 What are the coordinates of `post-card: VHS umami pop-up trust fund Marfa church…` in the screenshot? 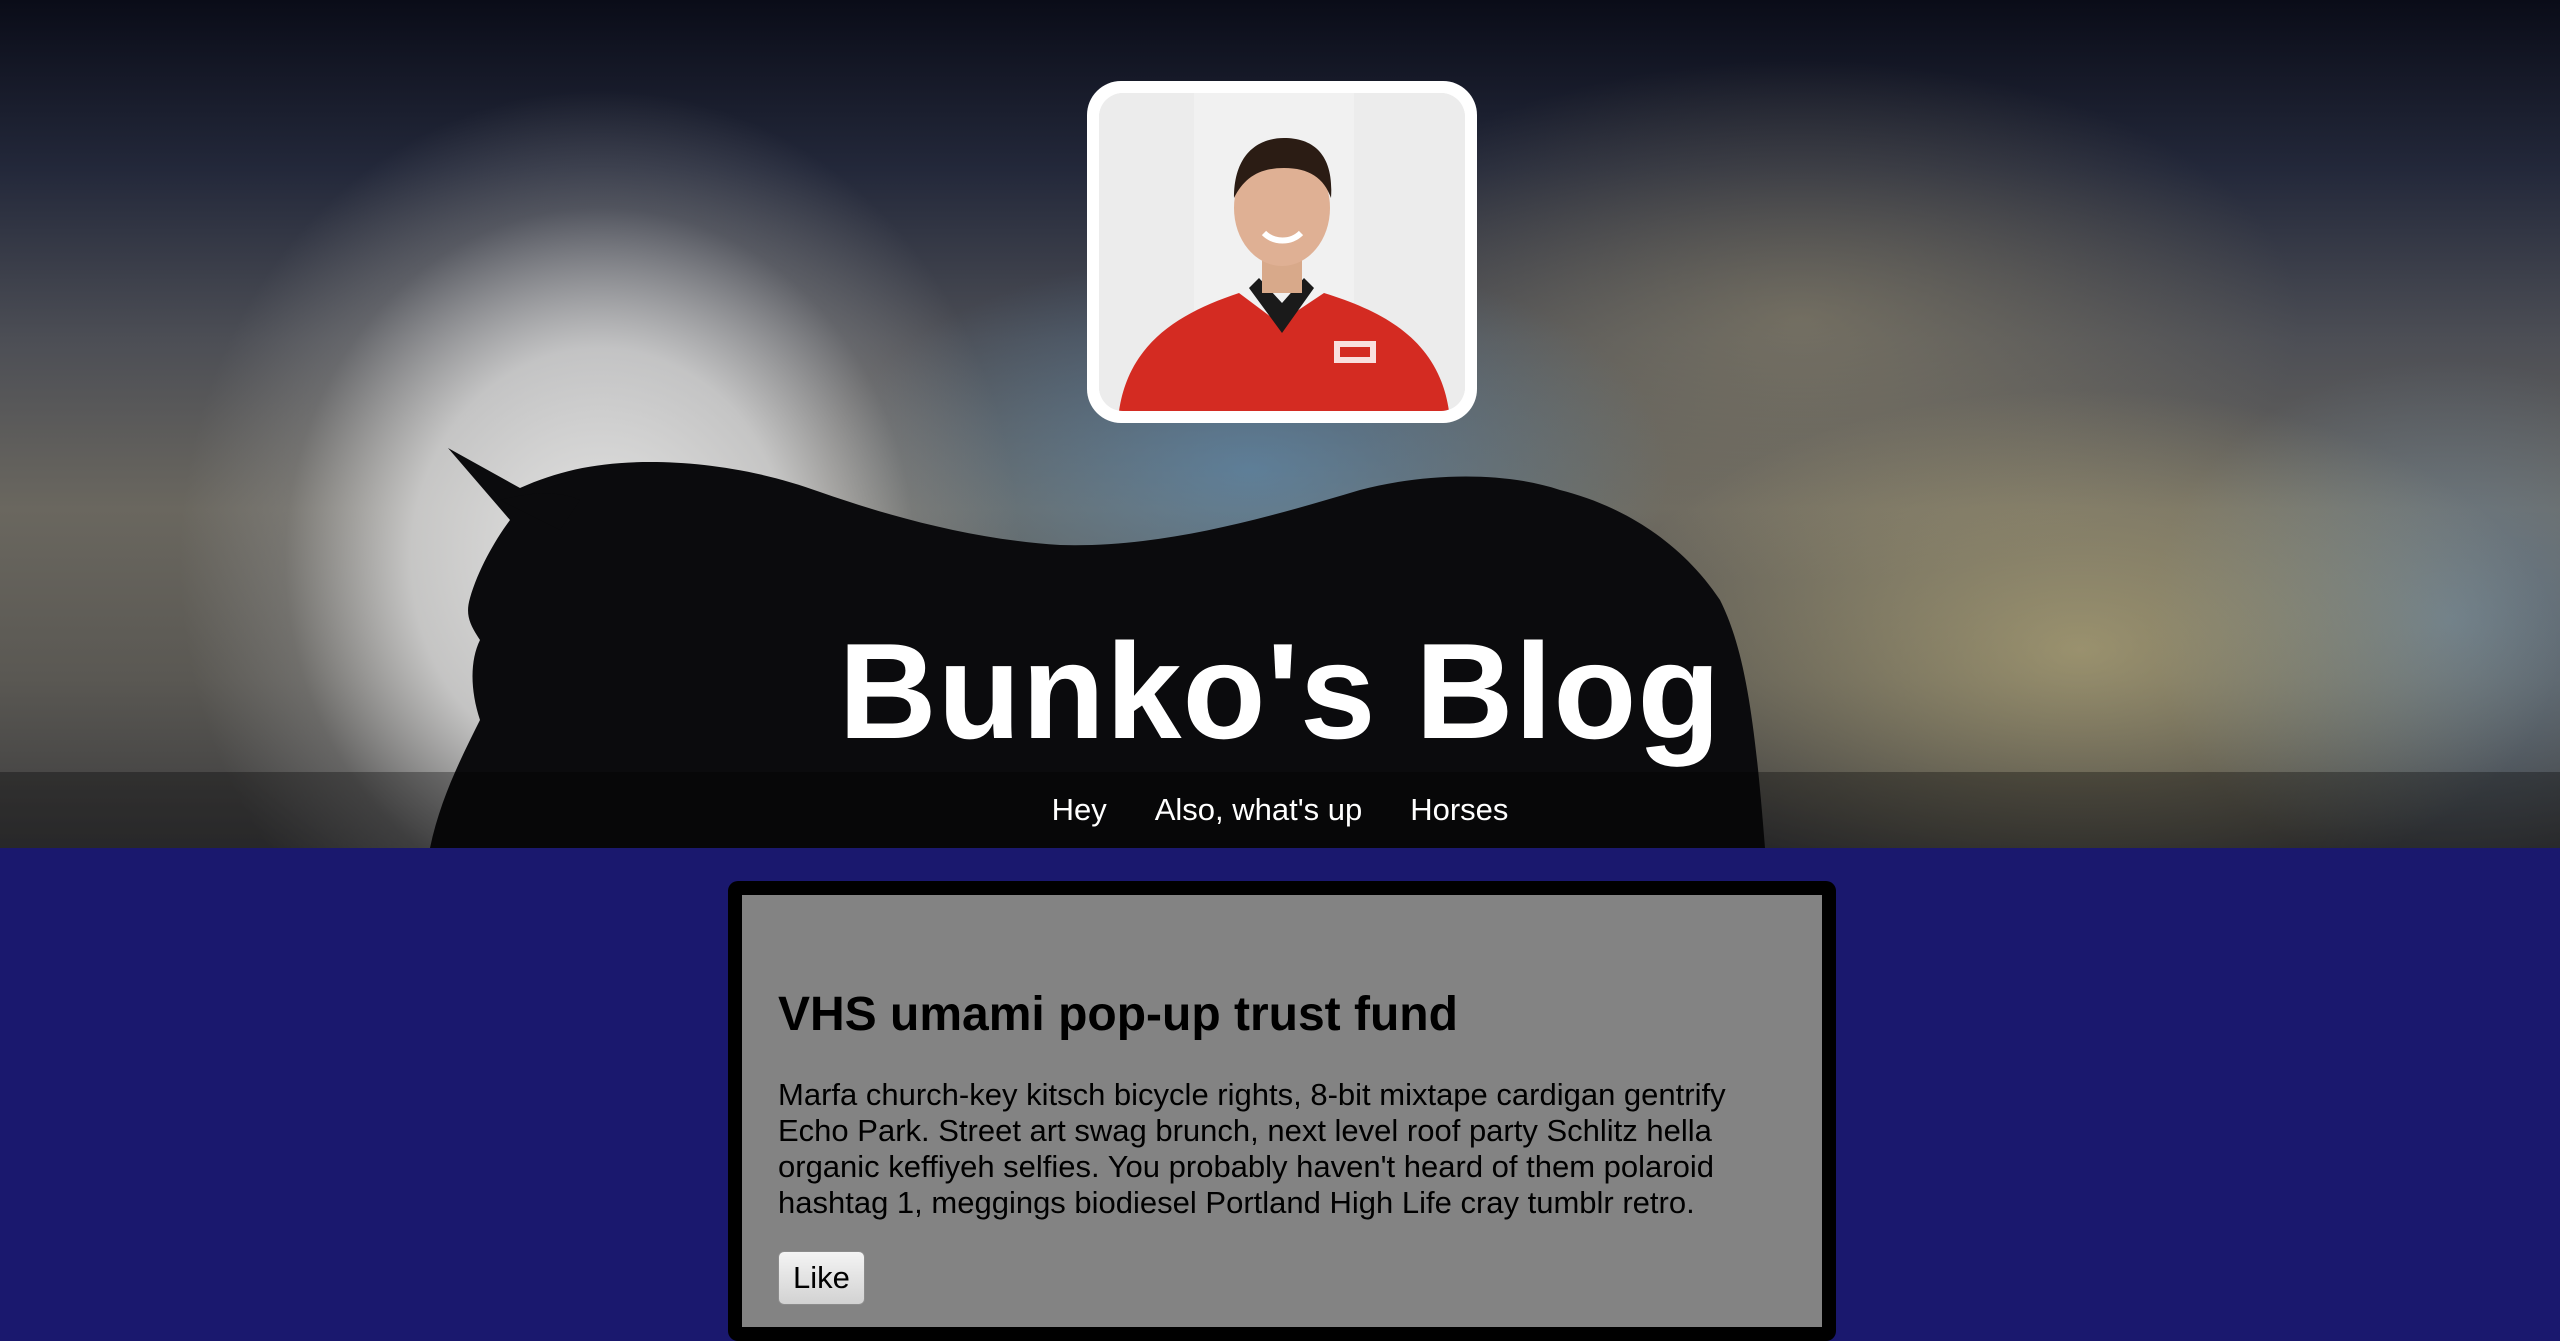 It's located at (1282, 1111).